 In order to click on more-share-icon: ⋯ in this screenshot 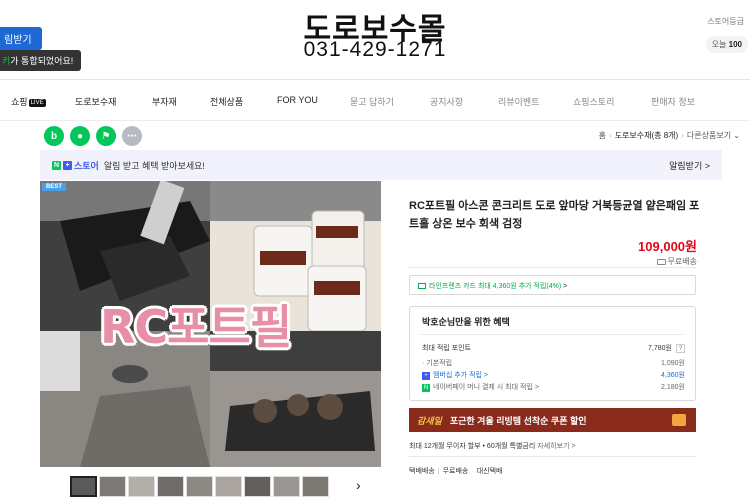, I will do `click(132, 136)`.